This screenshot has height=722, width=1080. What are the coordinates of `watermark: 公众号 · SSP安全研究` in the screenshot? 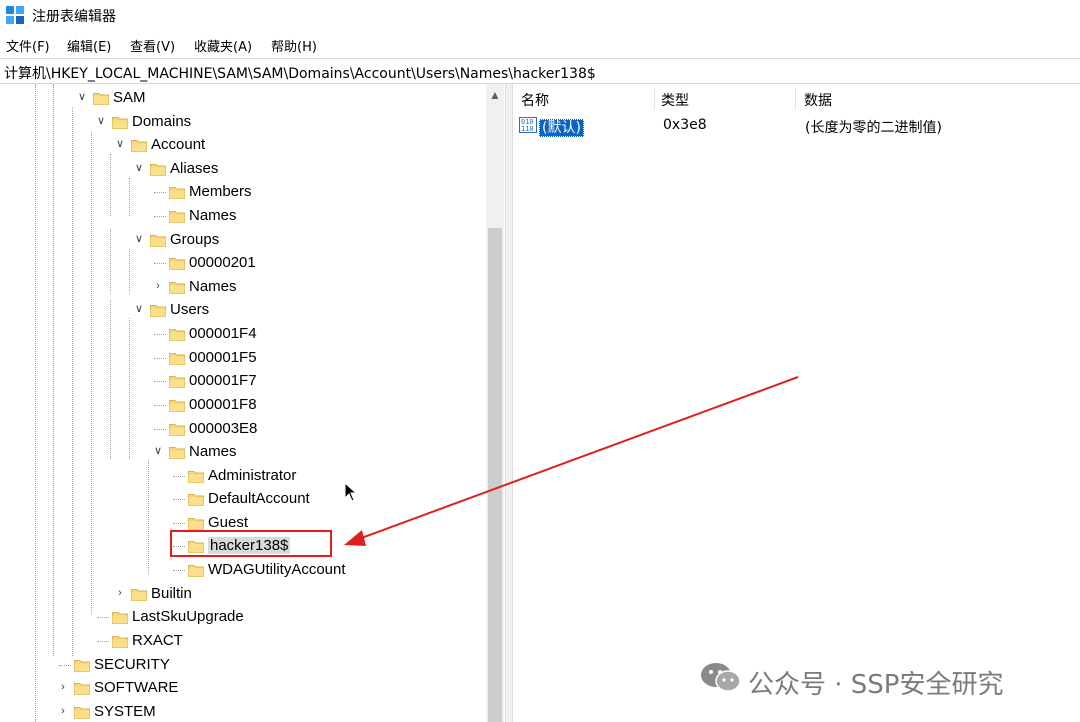 It's located at (880, 680).